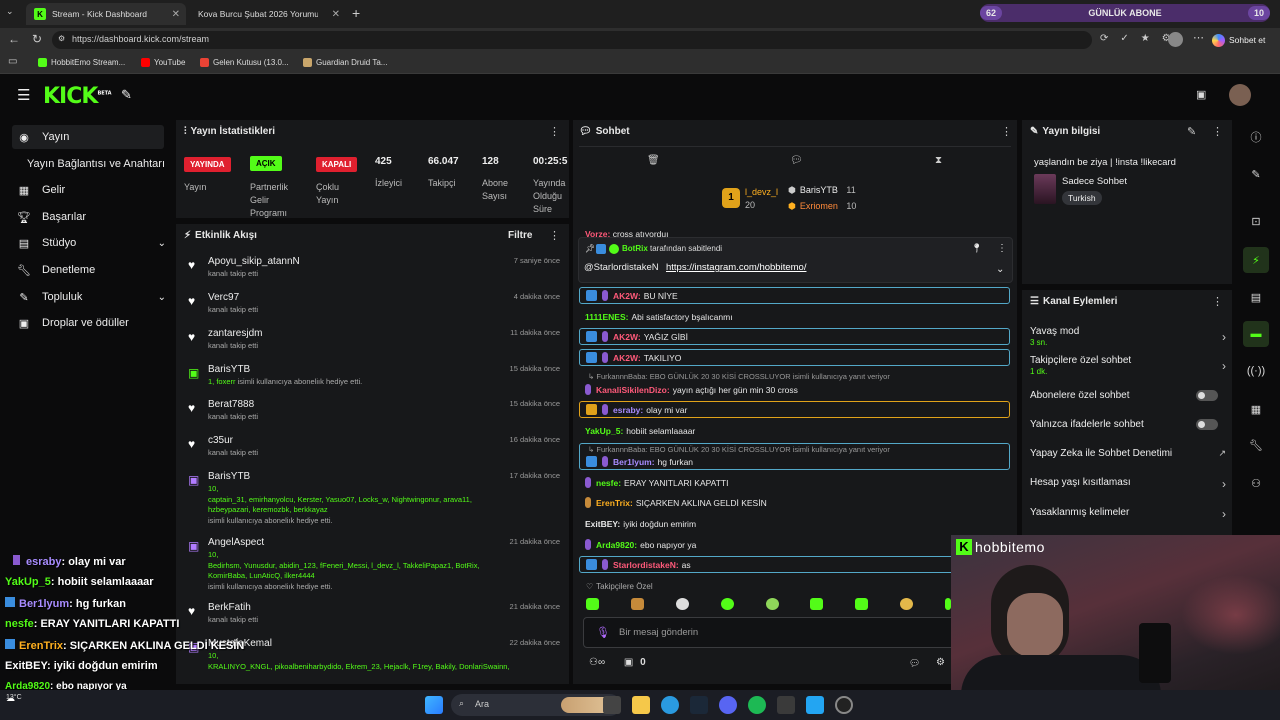 Image resolution: width=1280 pixels, height=720 pixels. Describe the element at coordinates (819, 190) in the screenshot. I see `gifter-name: BarisYTB` at that location.